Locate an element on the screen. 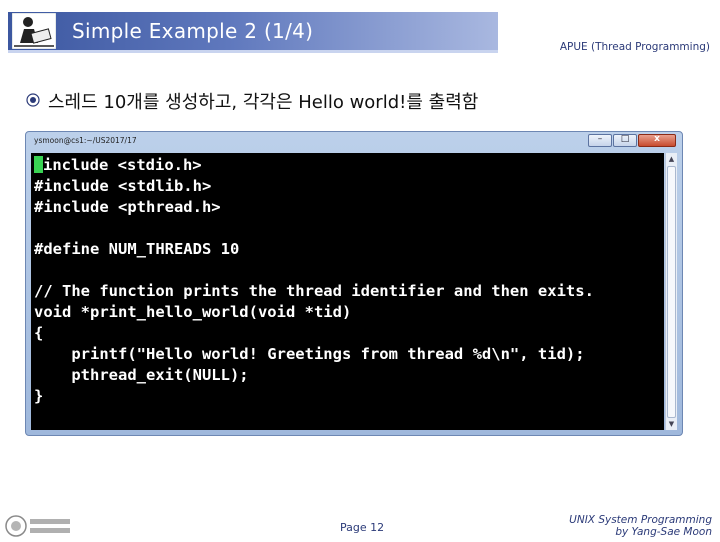  code-line: { is located at coordinates (39, 333).